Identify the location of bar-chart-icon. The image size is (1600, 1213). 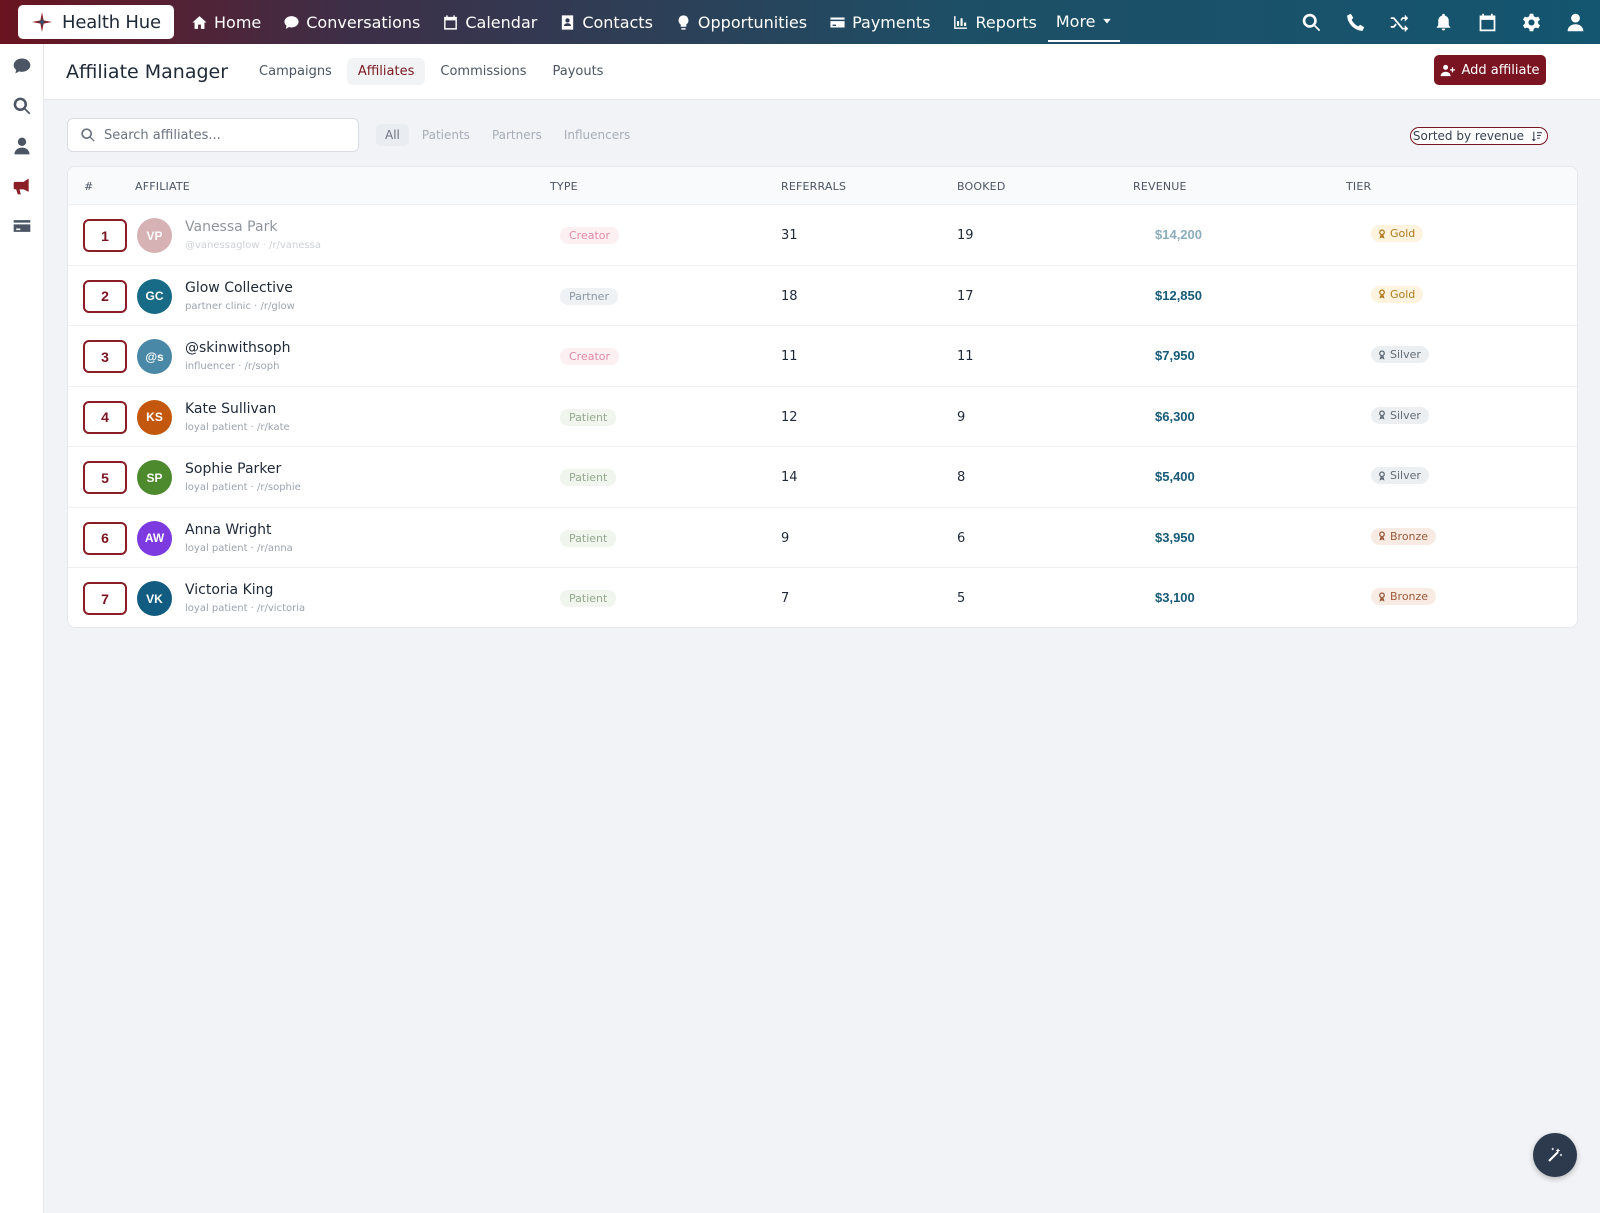
(961, 22).